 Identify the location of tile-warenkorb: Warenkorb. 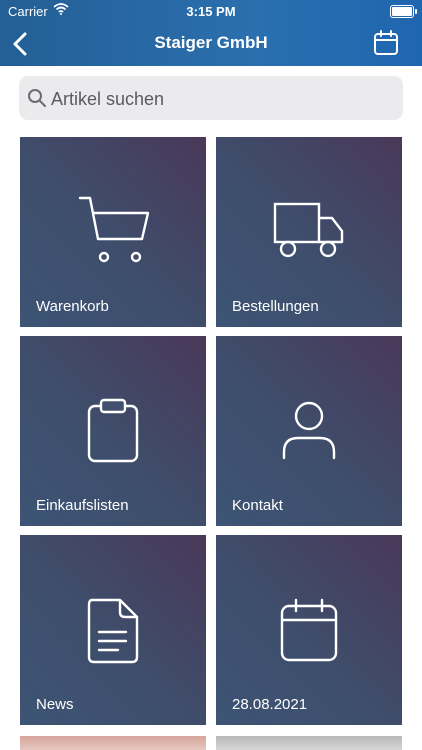
(113, 232).